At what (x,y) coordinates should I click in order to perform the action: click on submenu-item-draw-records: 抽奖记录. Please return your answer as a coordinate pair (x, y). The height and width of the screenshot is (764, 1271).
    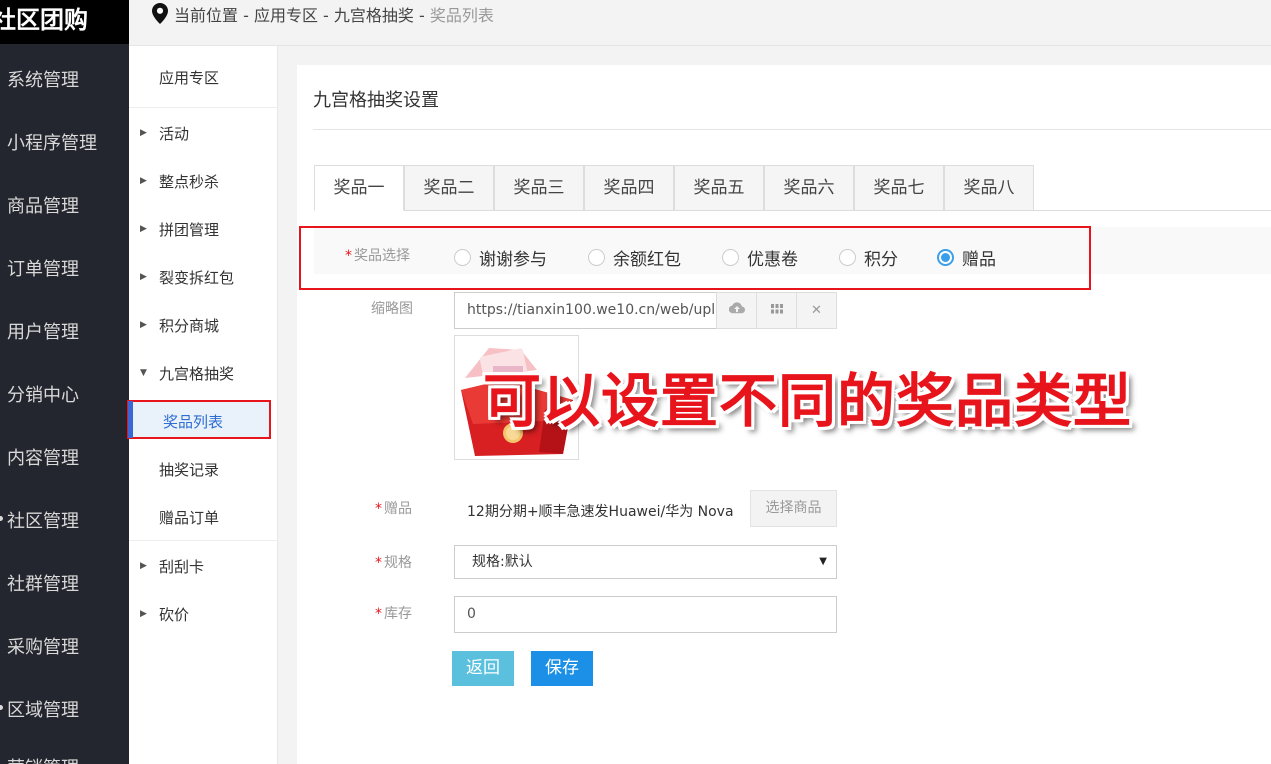
    Looking at the image, I should click on (189, 469).